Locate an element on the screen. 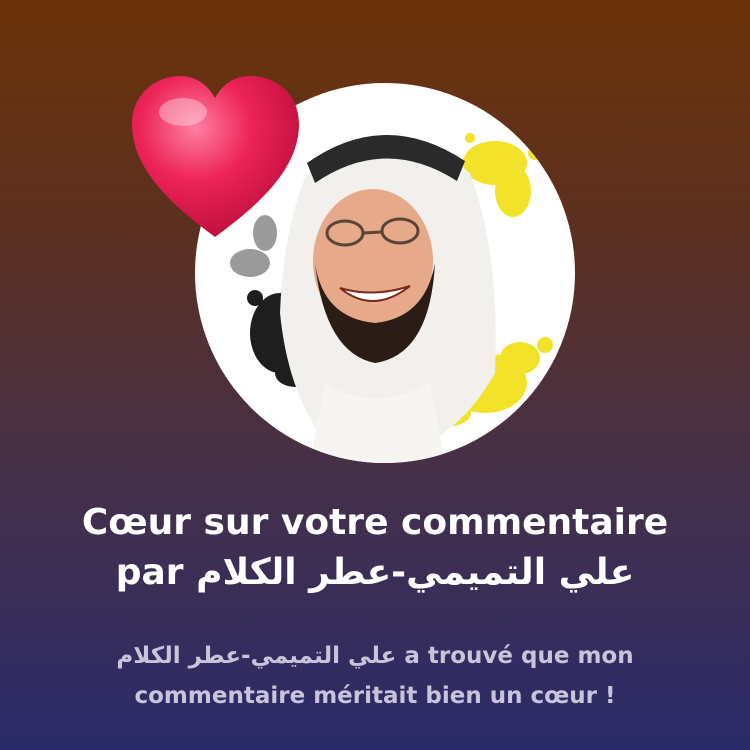 The height and width of the screenshot is (750, 750). message-line-1: علي التميمي-عطر الكلام a trouvé que mon is located at coordinates (375, 656).